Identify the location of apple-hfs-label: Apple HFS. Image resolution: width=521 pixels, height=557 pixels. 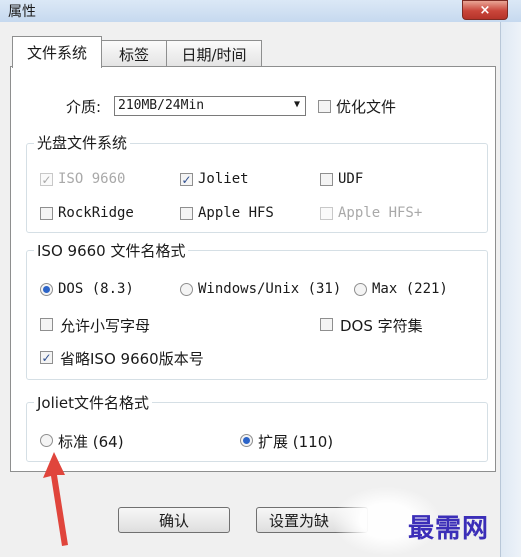
(236, 213).